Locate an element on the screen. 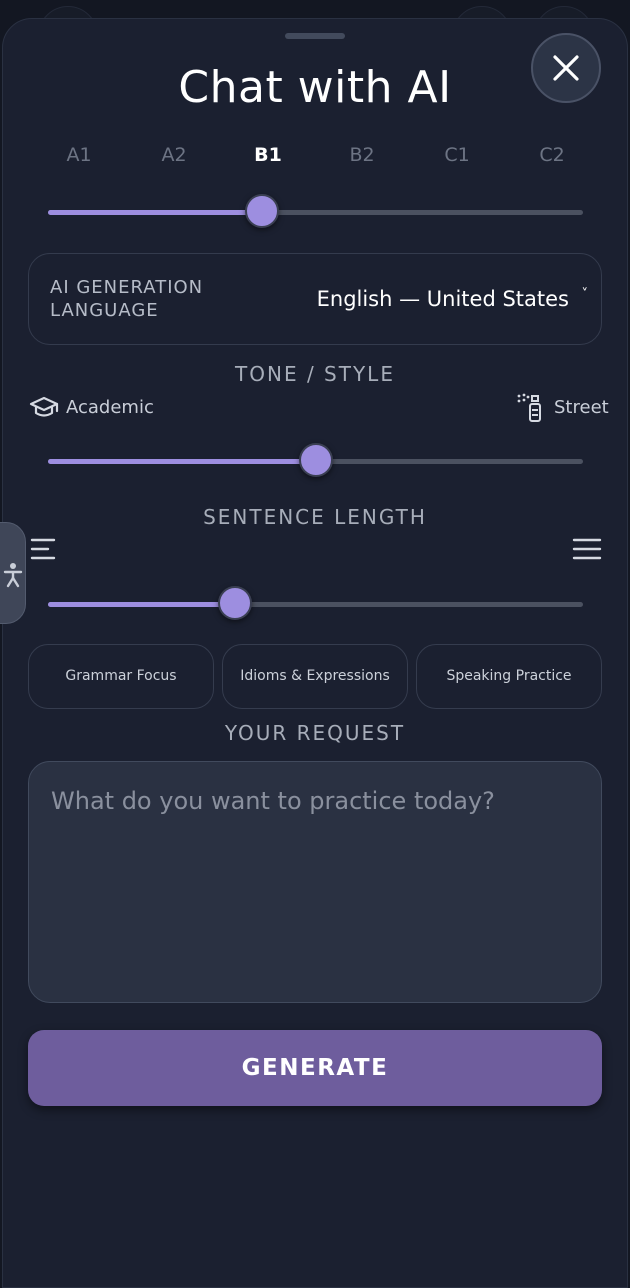  level-option-a1: A1 is located at coordinates (79, 155).